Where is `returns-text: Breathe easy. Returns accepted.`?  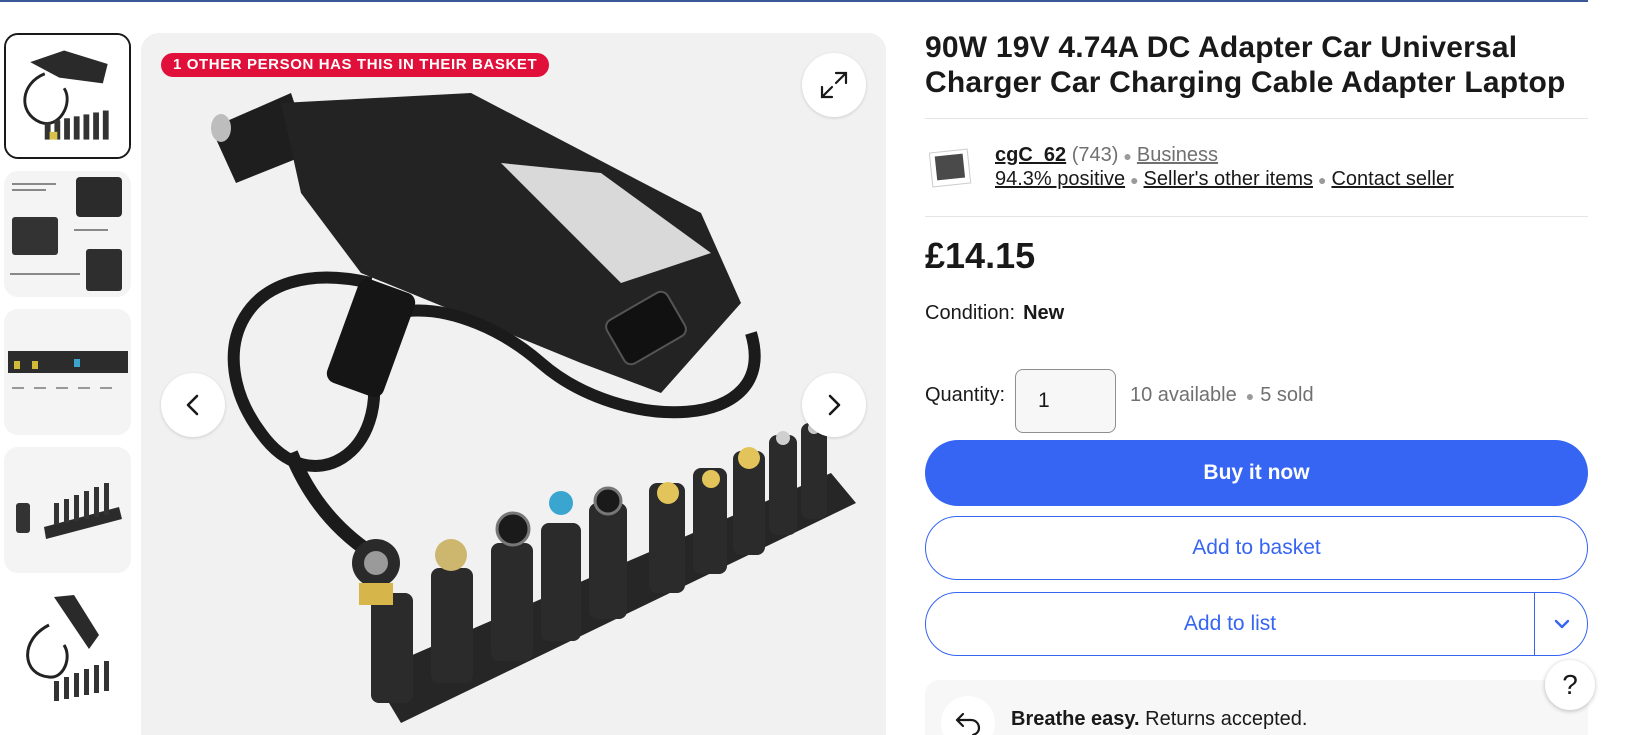 returns-text: Breathe easy. Returns accepted. is located at coordinates (1159, 719).